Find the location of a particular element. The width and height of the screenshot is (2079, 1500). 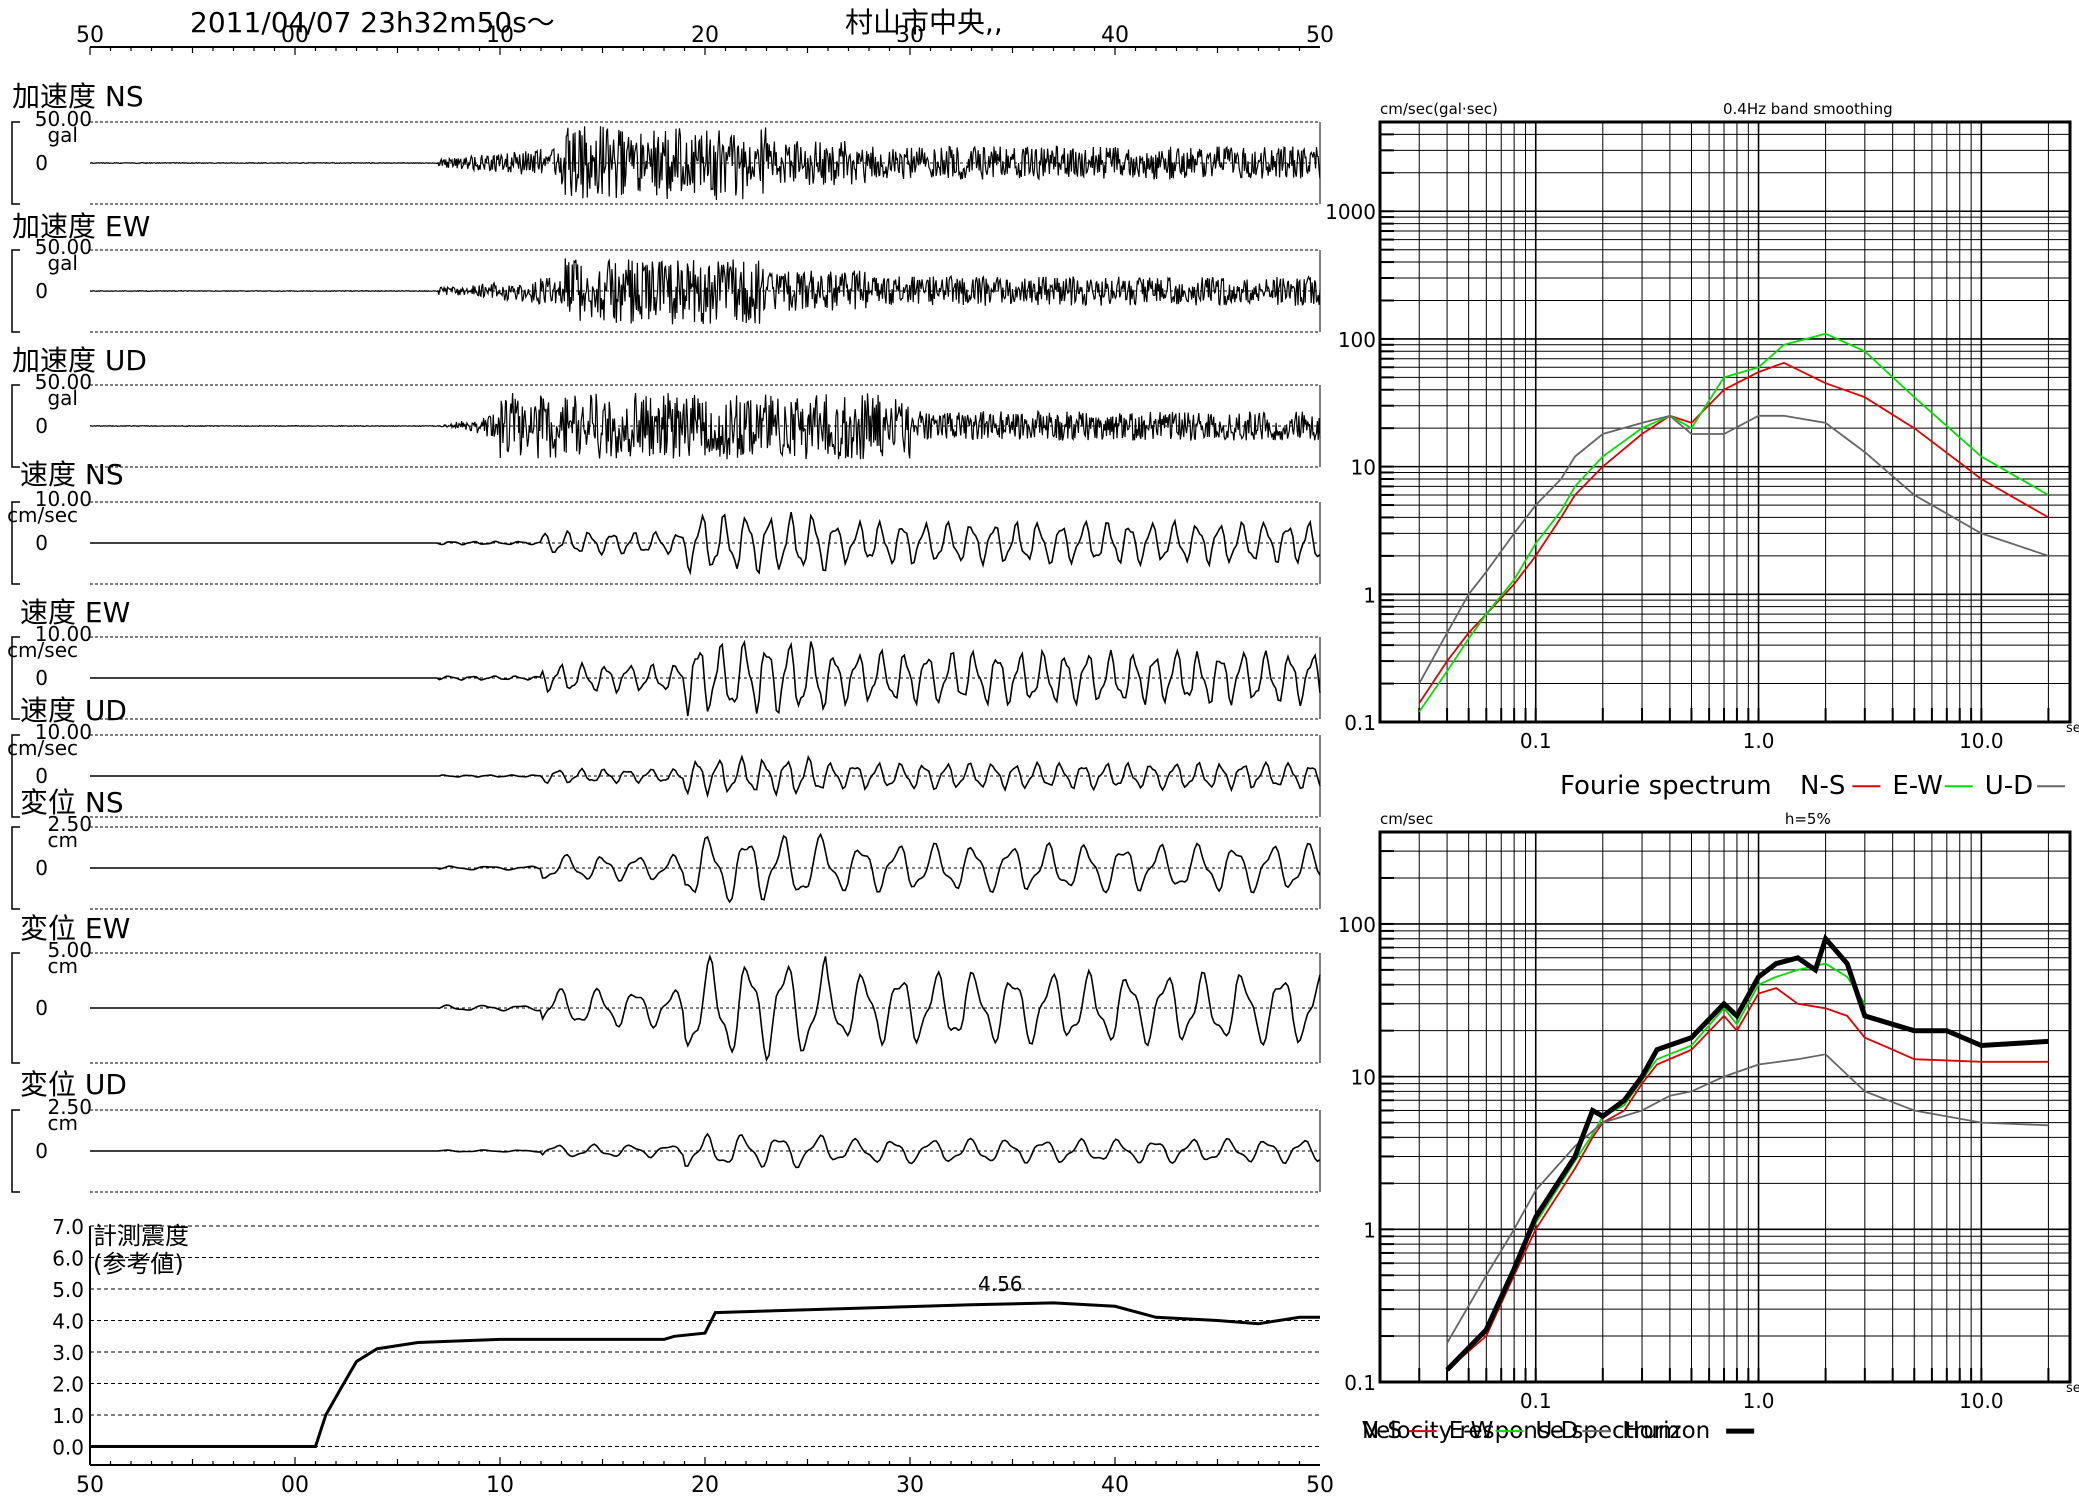

chart-note: 0.4Hz band smoothing is located at coordinates (1808, 109).